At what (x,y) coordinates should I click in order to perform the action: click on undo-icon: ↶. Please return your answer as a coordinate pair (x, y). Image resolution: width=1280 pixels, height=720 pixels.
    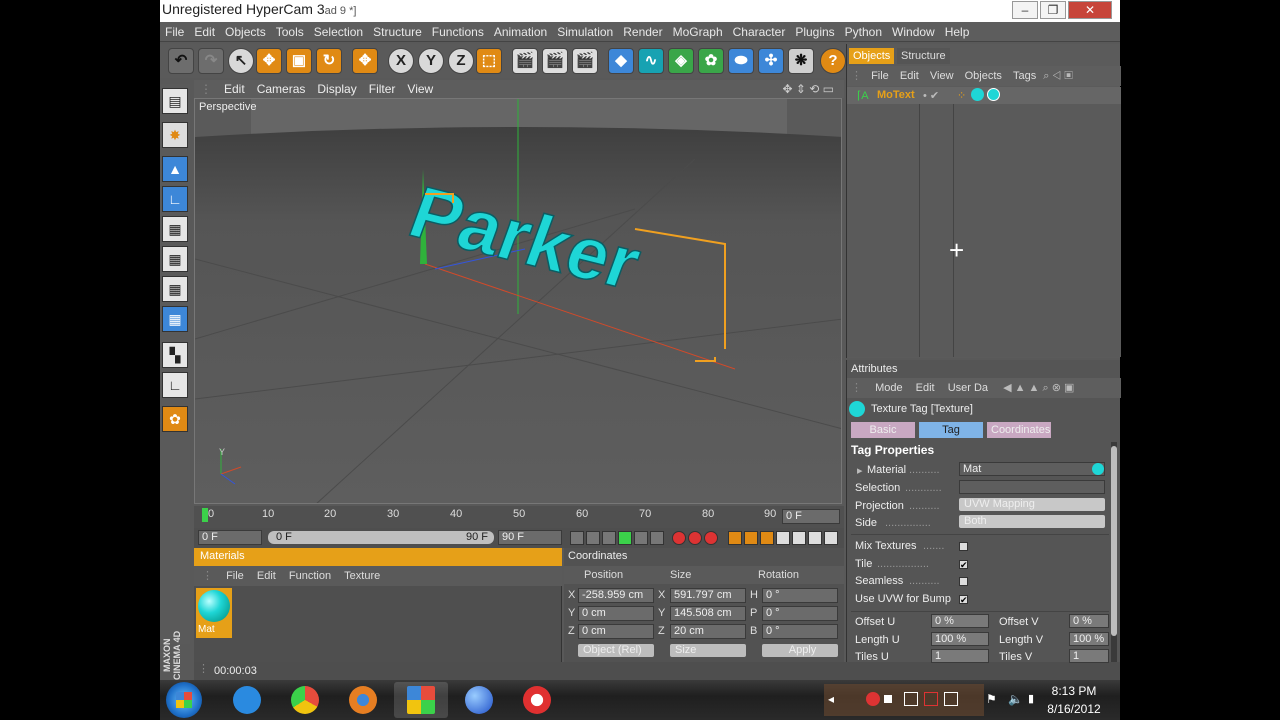
    Looking at the image, I should click on (181, 61).